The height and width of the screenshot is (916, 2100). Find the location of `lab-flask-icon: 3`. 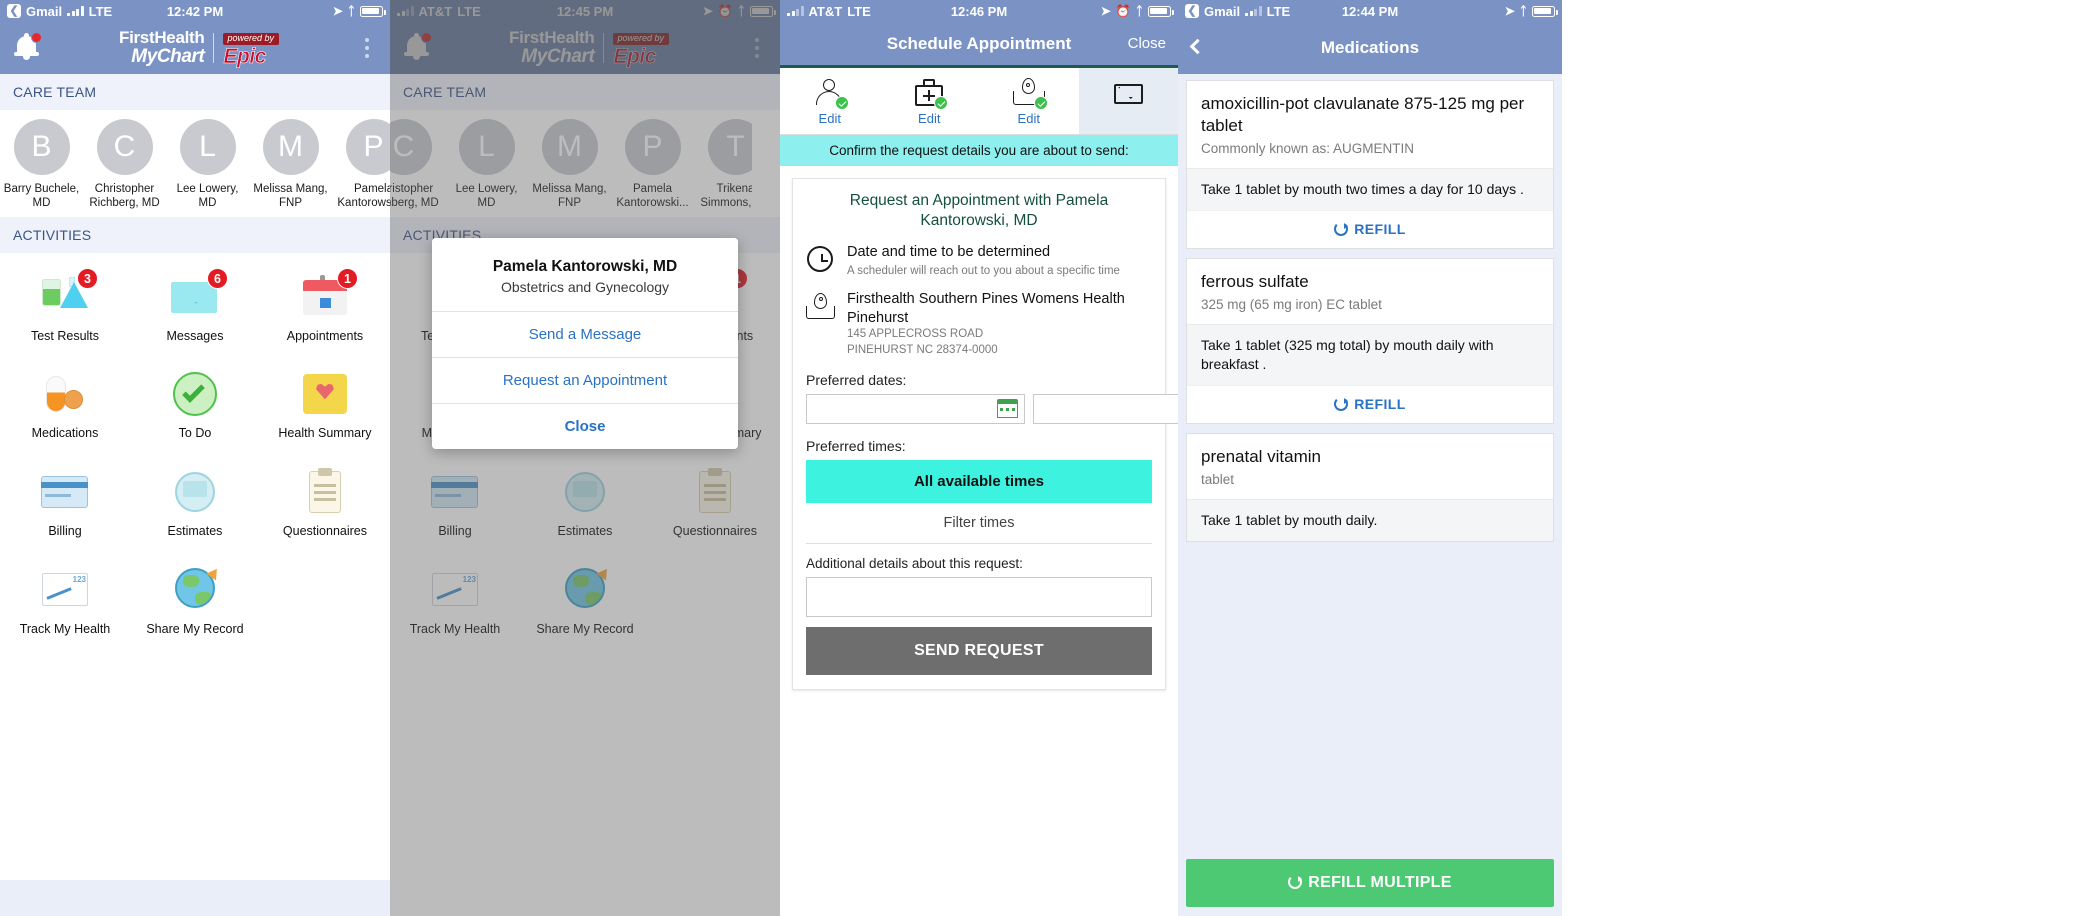

lab-flask-icon: 3 is located at coordinates (68, 294).